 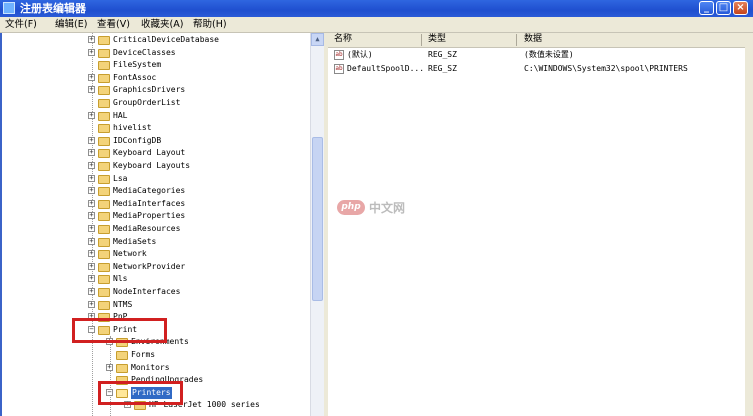 What do you see at coordinates (156, 191) in the screenshot?
I see `tree-item-mediacategories: + MediaCategories` at bounding box center [156, 191].